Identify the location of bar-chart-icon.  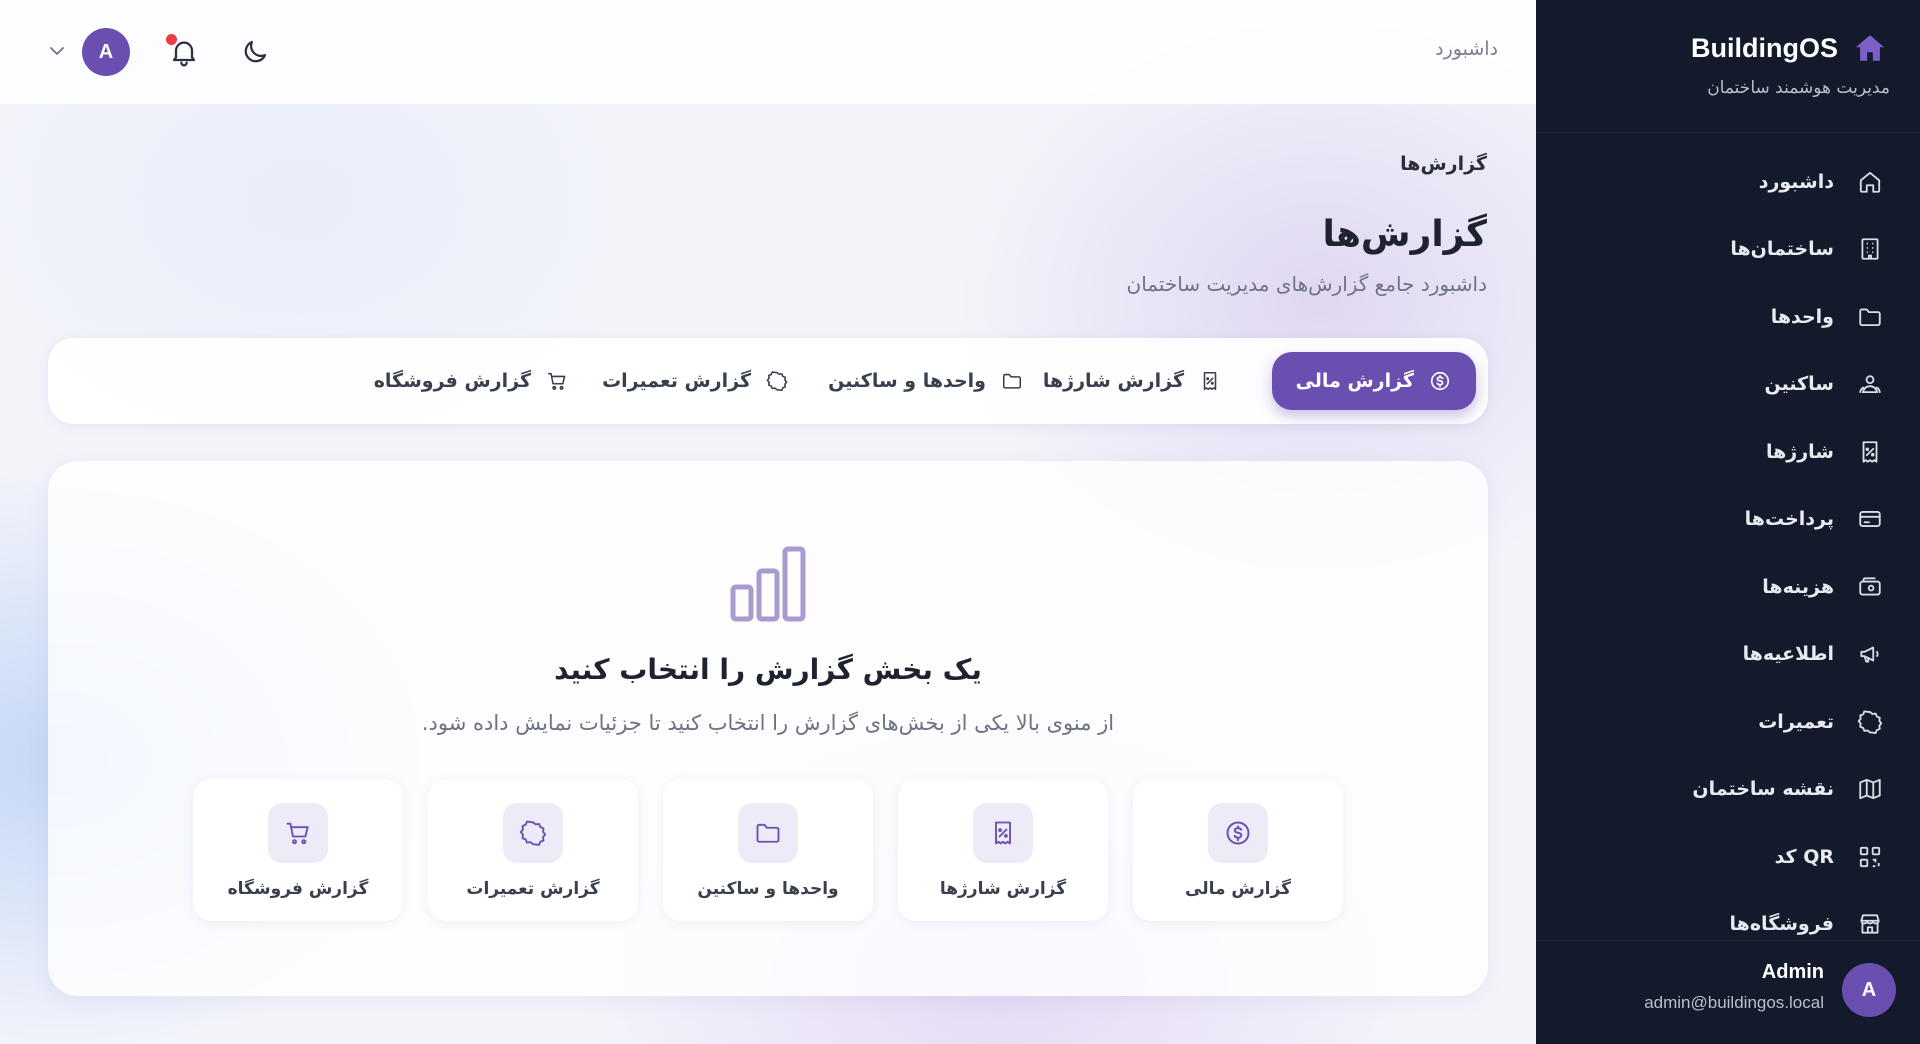
(768, 584).